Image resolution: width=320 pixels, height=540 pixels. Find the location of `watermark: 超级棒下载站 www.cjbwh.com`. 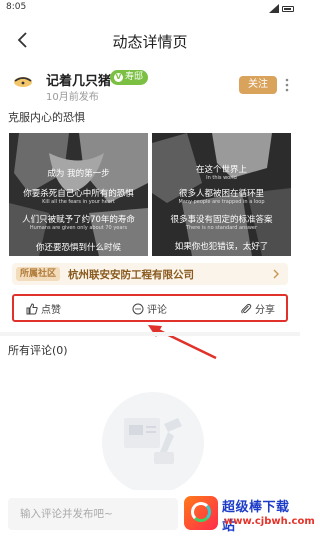

watermark: 超级棒下载站 www.cjbwh.com is located at coordinates (249, 514).